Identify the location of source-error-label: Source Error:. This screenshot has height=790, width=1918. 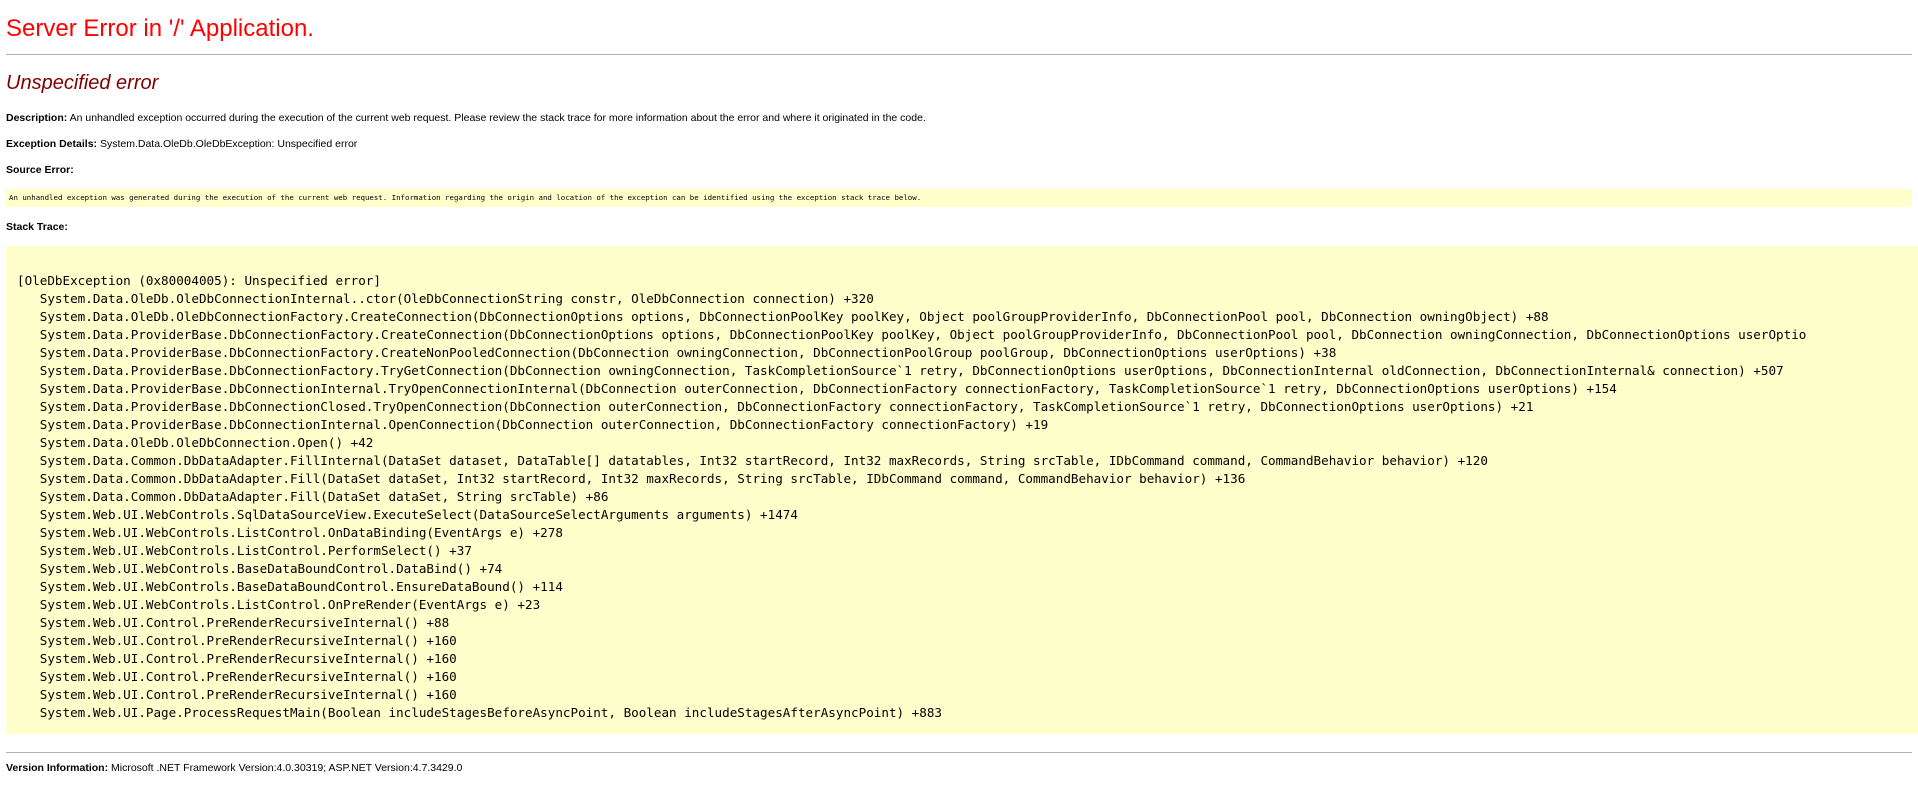
(40, 170).